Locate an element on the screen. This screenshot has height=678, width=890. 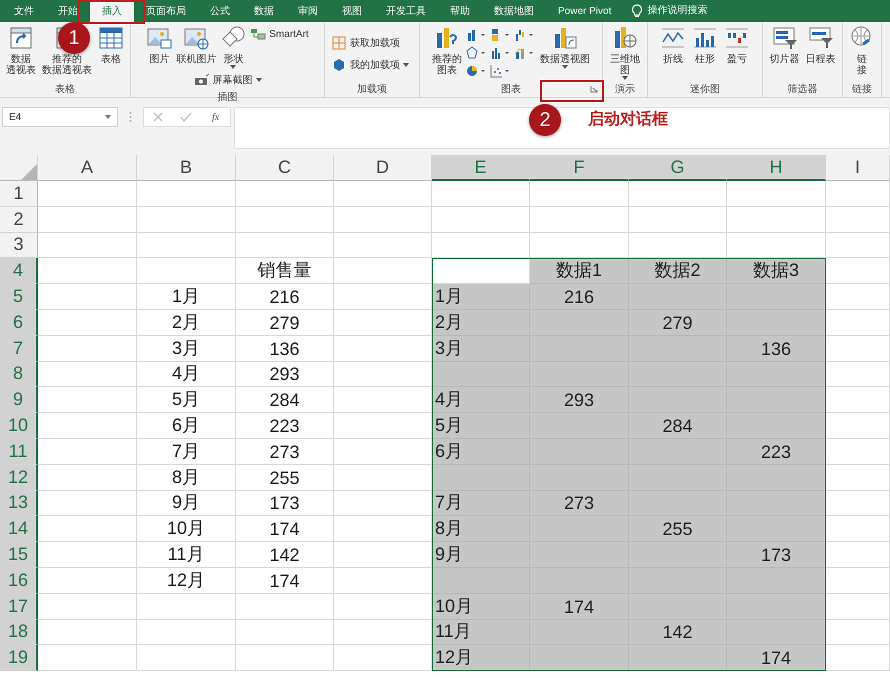
grip-icon is located at coordinates (130, 117).